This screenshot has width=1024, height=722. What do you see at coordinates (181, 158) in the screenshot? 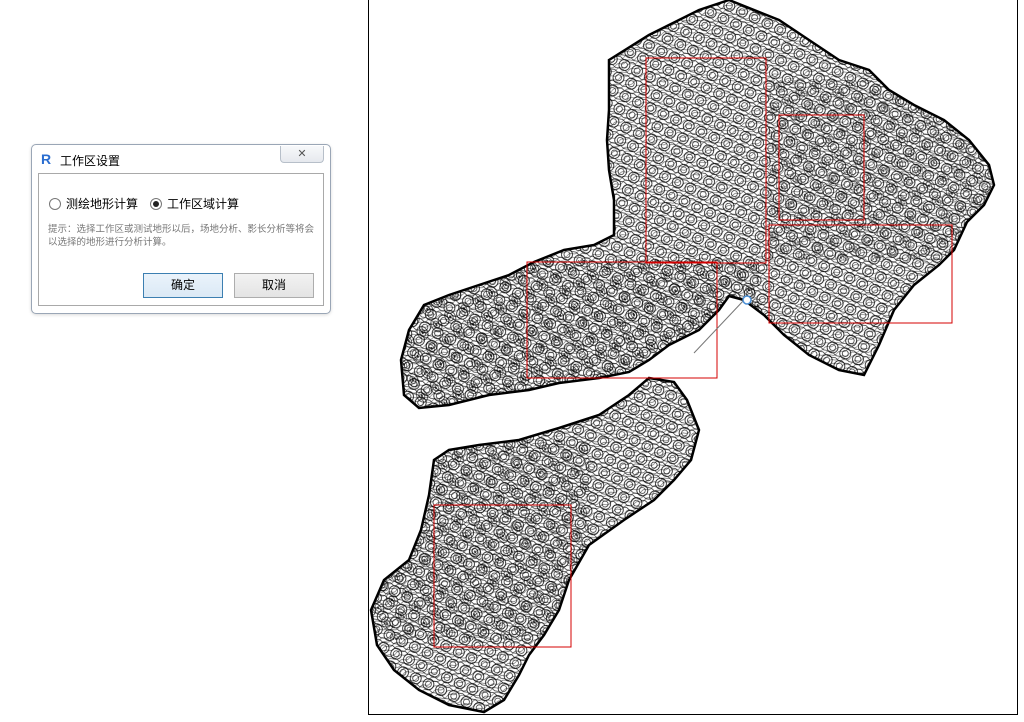
I see `dialog-titlebar: R 工作区设置 ✕` at bounding box center [181, 158].